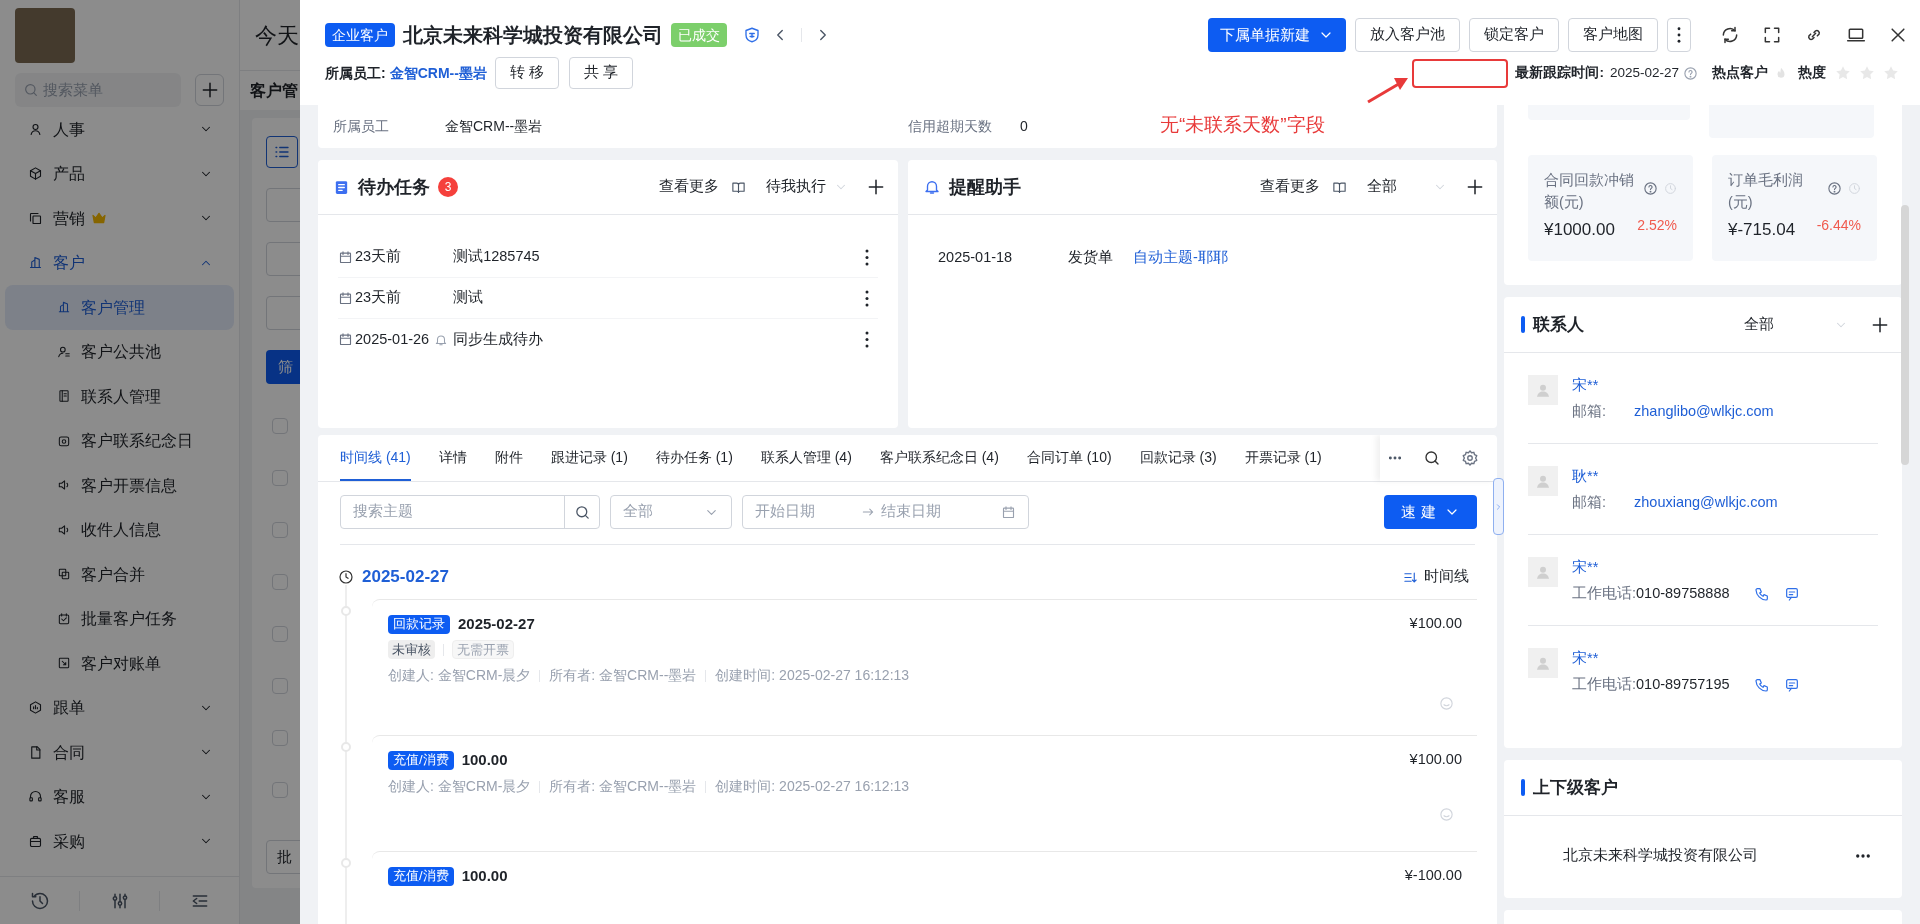 This screenshot has width=1920, height=924. Describe the element at coordinates (468, 298) in the screenshot. I see `task-name: 测试` at that location.